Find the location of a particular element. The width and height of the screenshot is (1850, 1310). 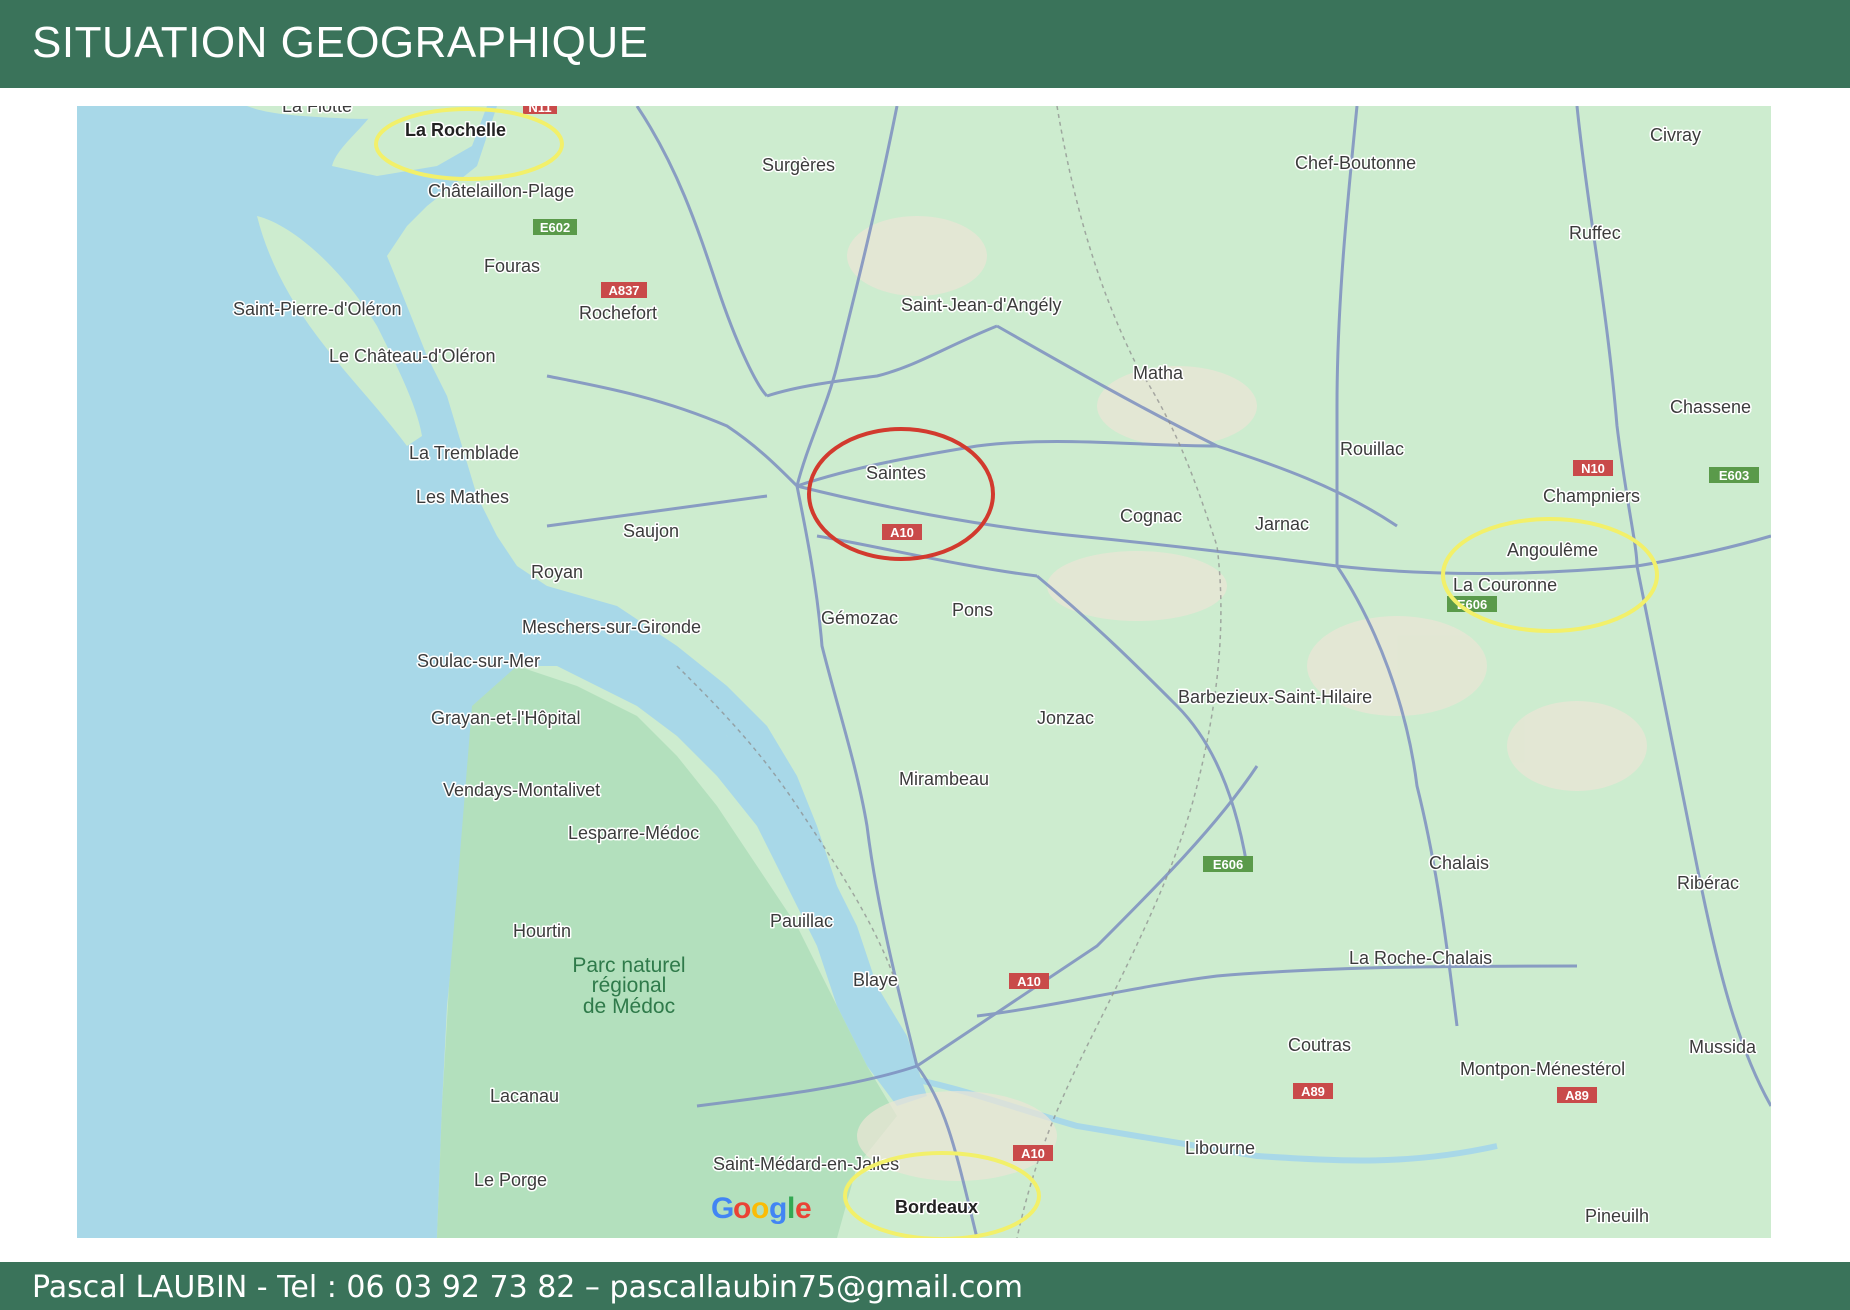

label-la-couronne: La Couronne is located at coordinates (1505, 585).